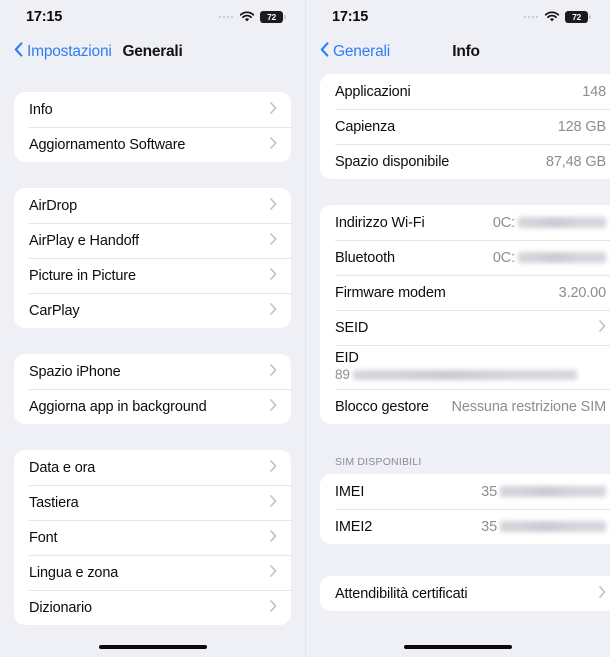 This screenshot has height=657, width=610. I want to click on imei-prefix: 35, so click(489, 491).